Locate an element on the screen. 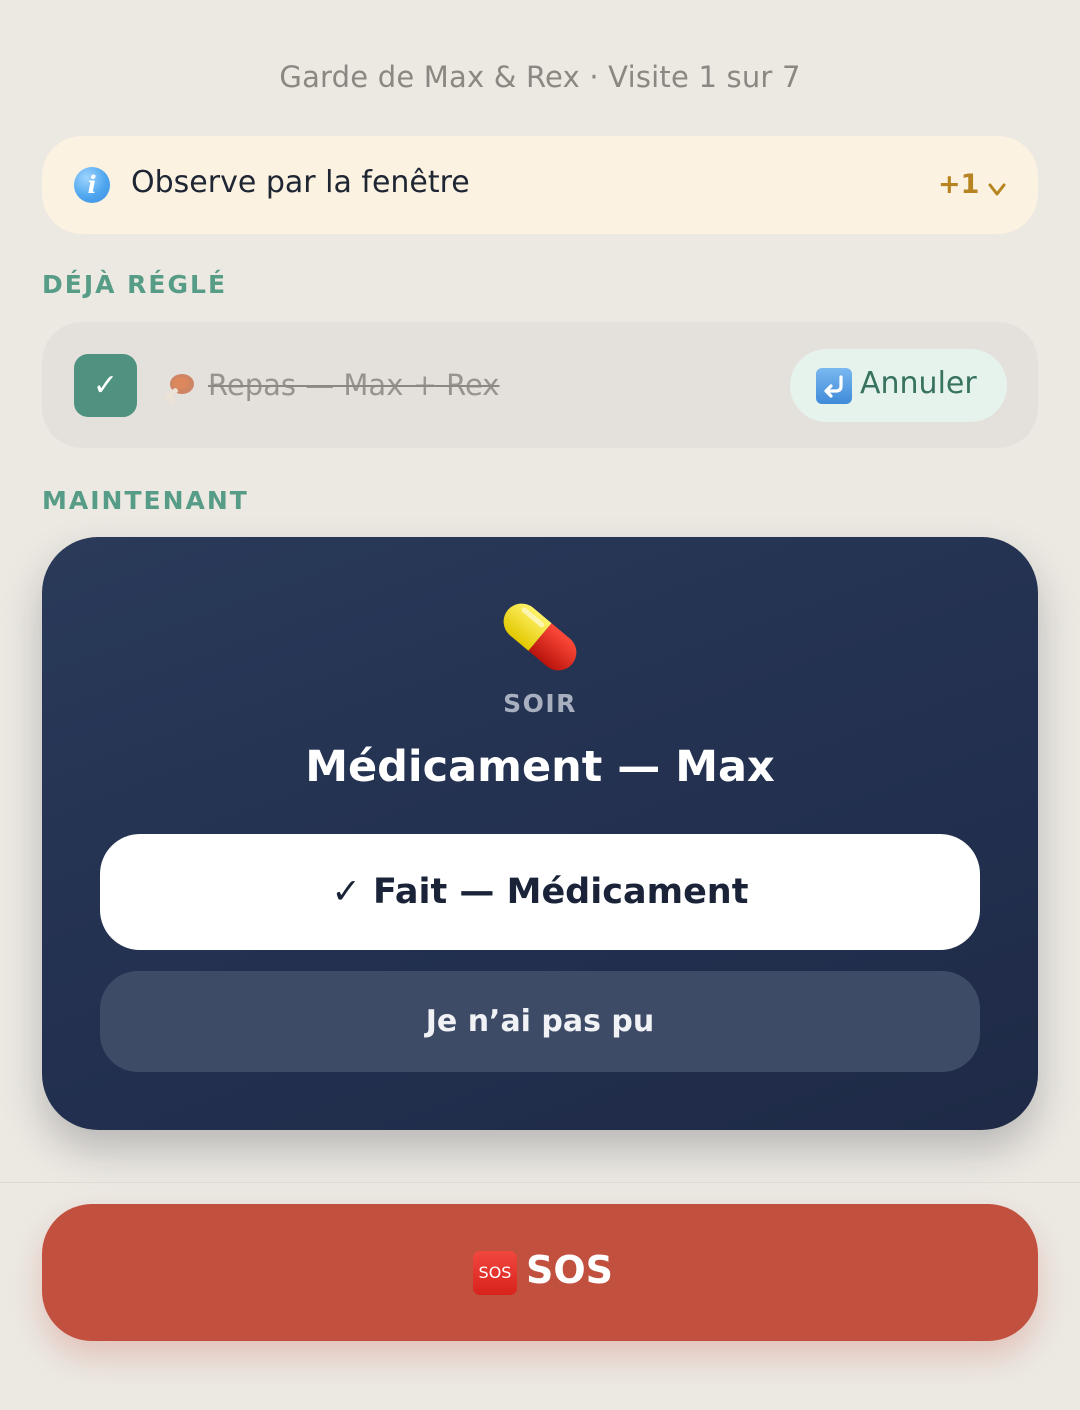 The height and width of the screenshot is (1410, 1080). mark-done-button: ✓ Fait — Médicament is located at coordinates (540, 892).